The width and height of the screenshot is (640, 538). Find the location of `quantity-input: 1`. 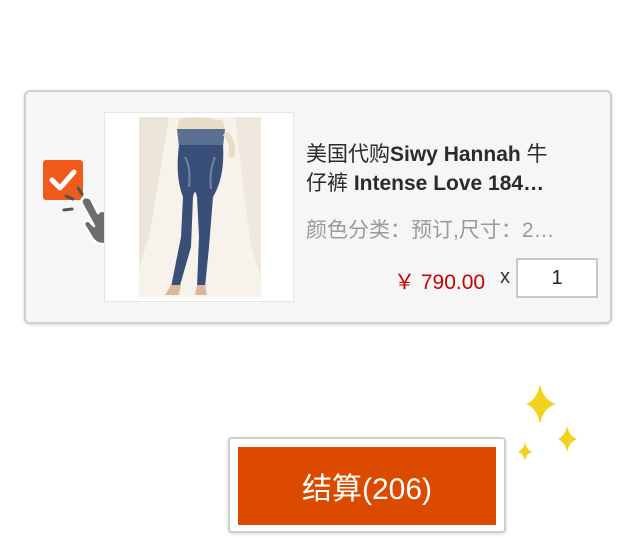

quantity-input: 1 is located at coordinates (557, 278).